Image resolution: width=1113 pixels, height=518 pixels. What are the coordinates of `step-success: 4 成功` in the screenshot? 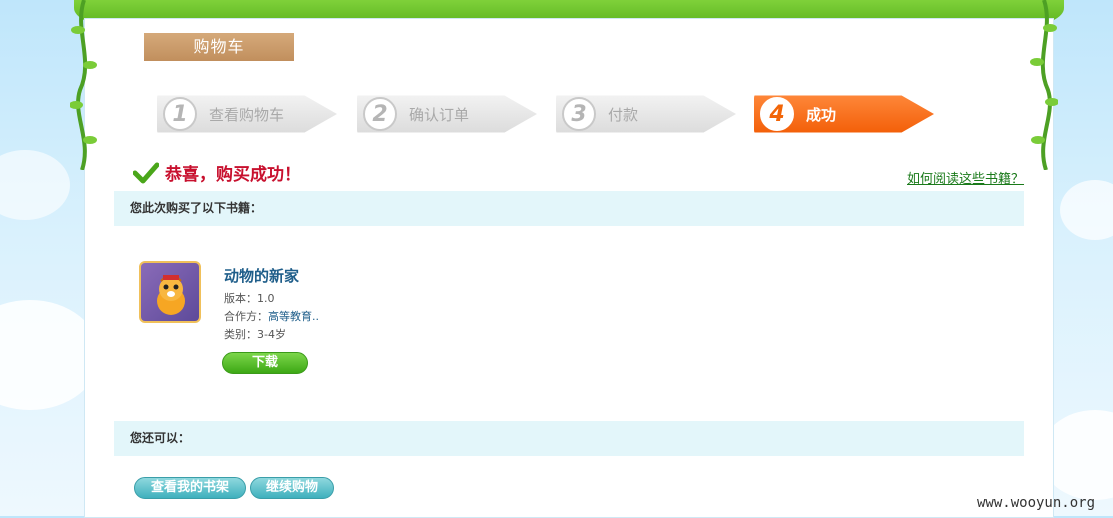 It's located at (844, 114).